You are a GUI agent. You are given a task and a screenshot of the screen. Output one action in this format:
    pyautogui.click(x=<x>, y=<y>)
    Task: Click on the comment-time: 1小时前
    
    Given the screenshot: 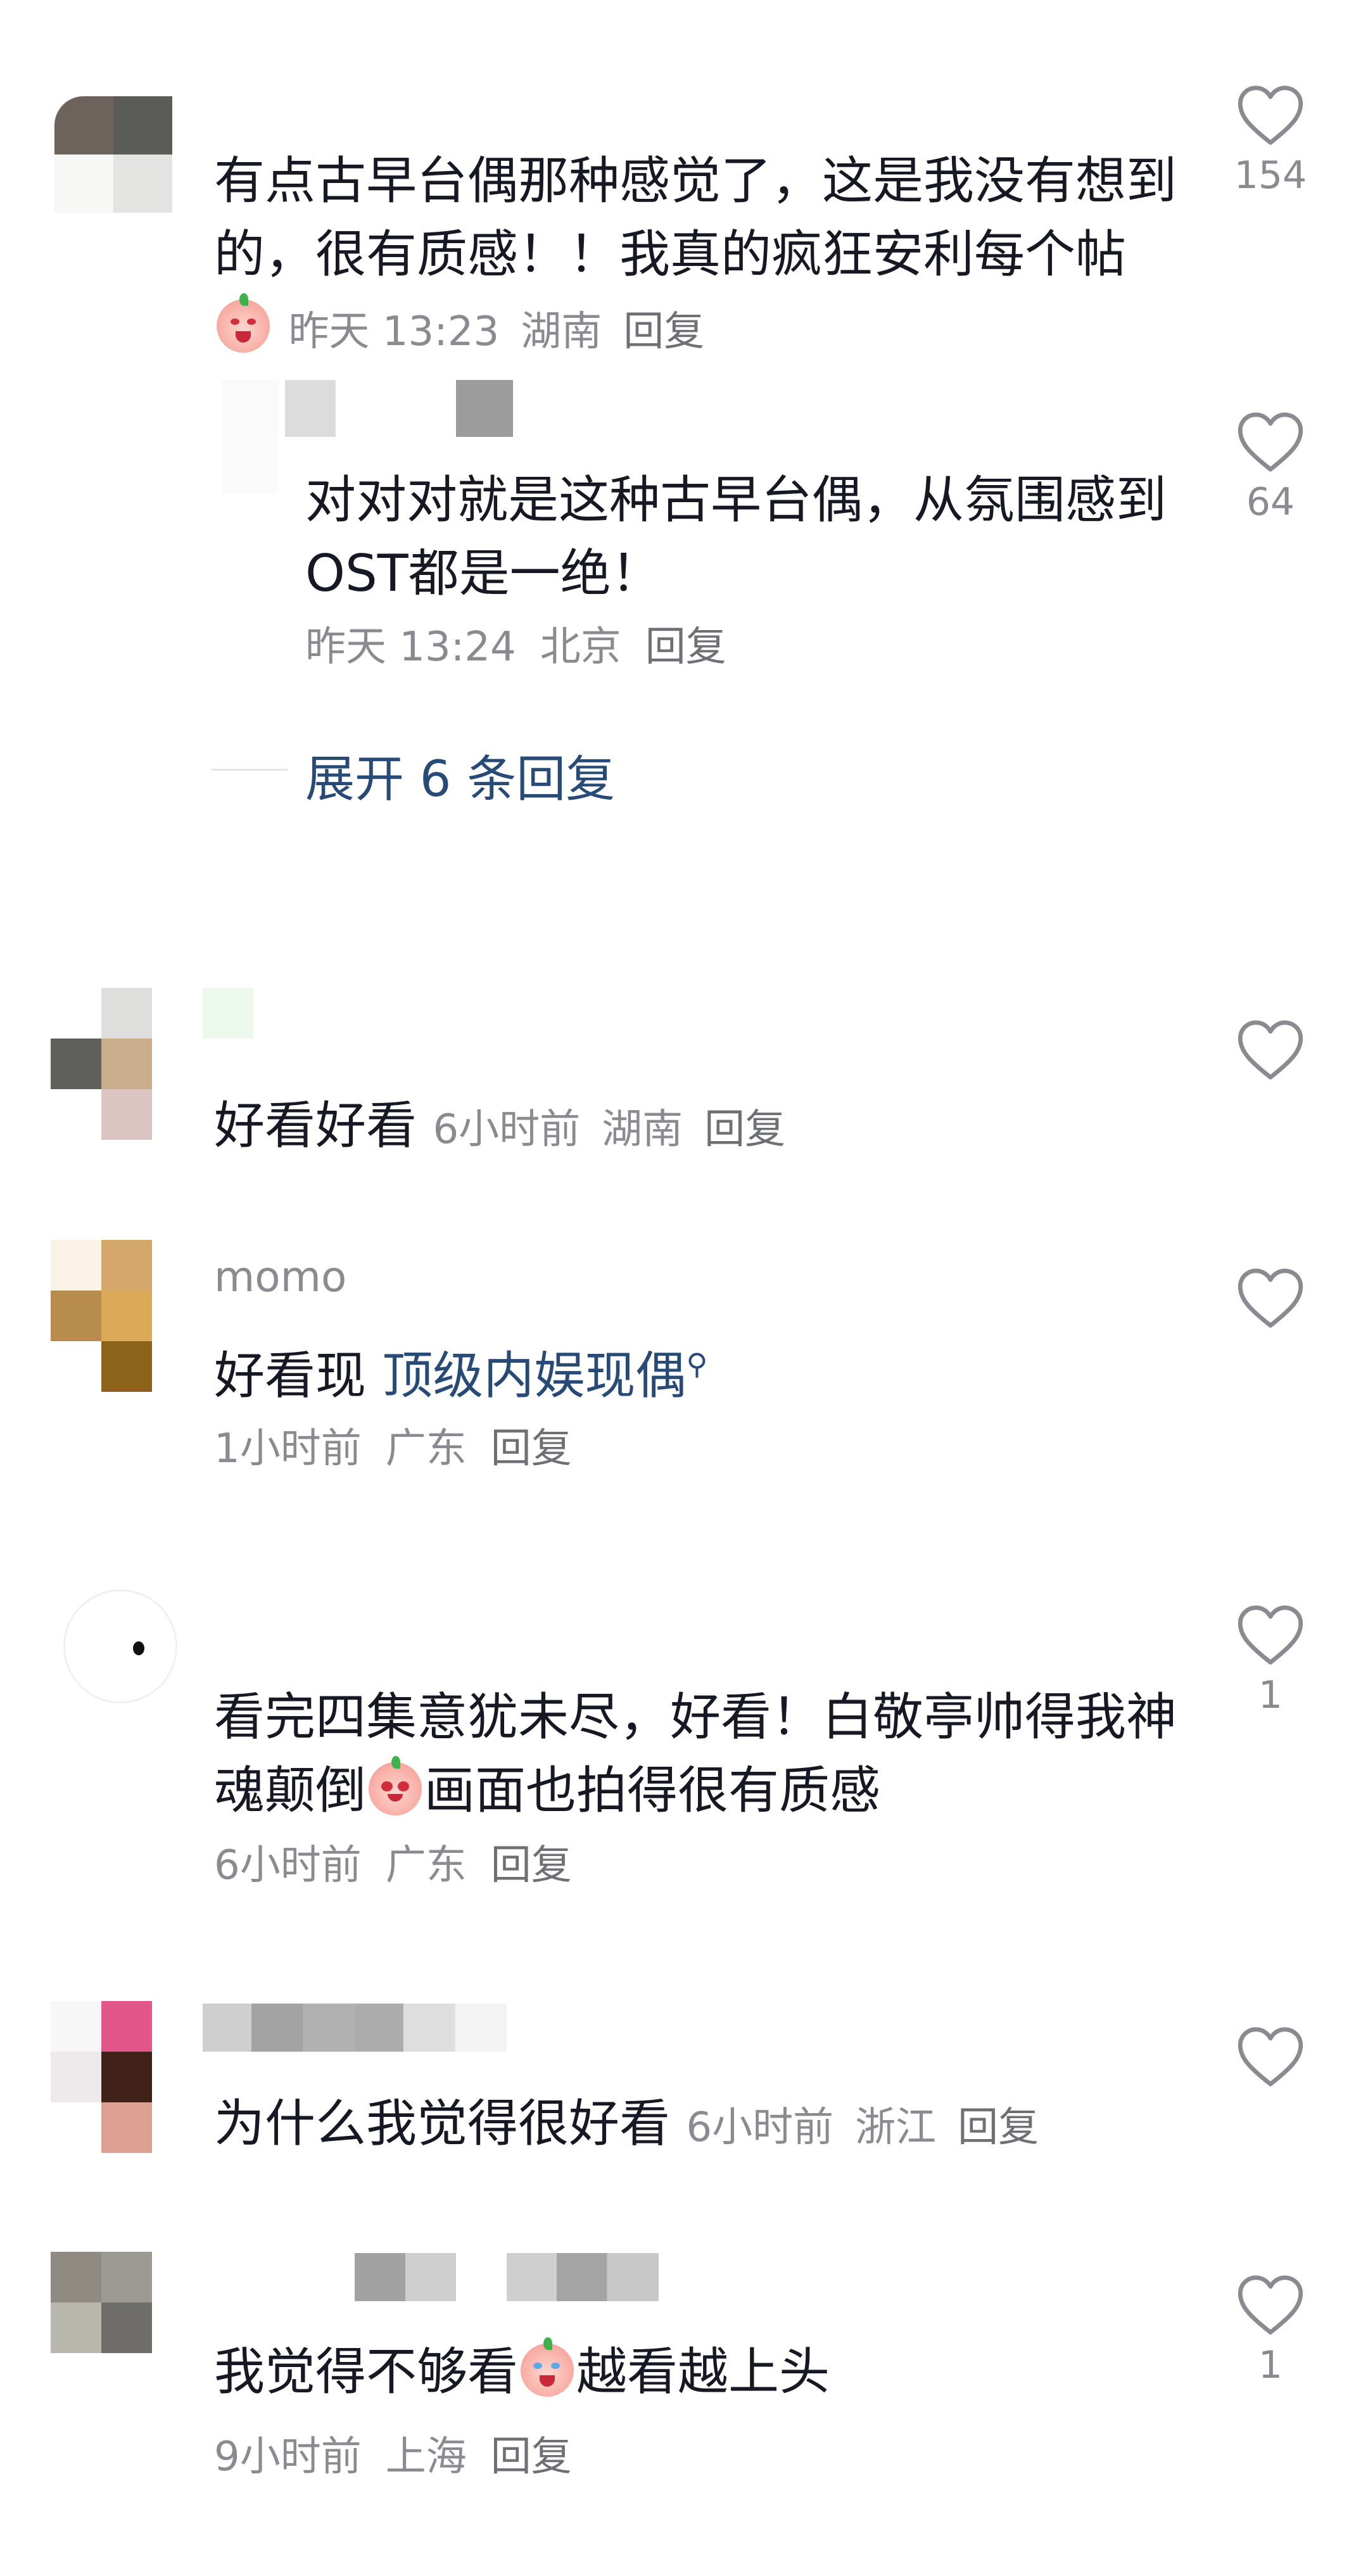 What is the action you would take?
    pyautogui.click(x=288, y=1448)
    